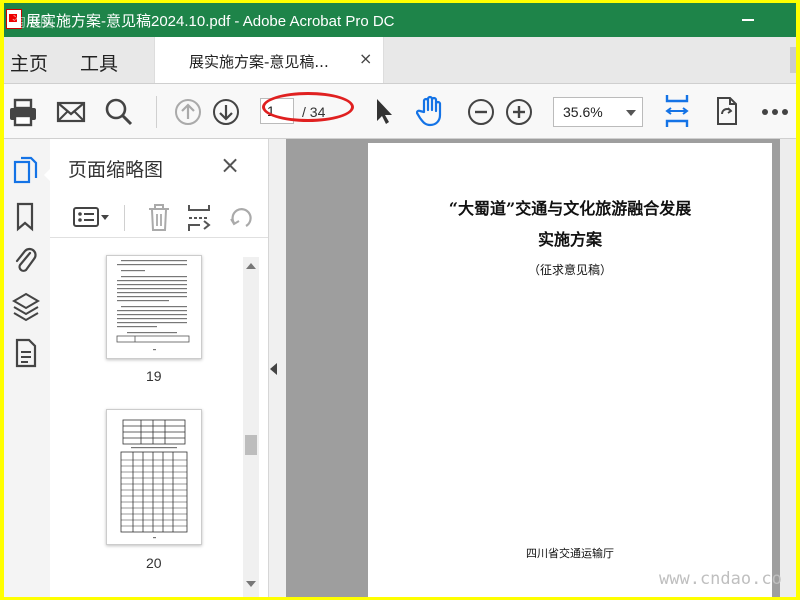 The width and height of the screenshot is (800, 600). I want to click on panel-title: 页面缩略图, so click(116, 170).